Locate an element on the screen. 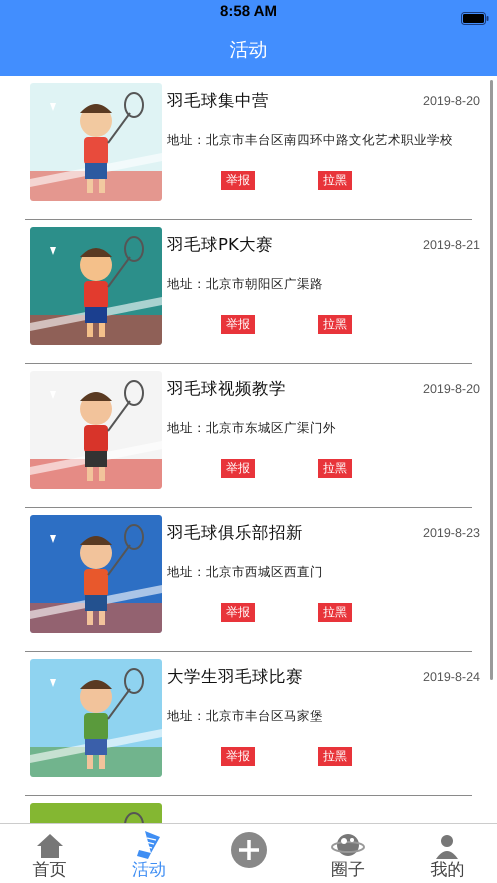 Image resolution: width=497 pixels, height=883 pixels. activity-address: 地址：北京市丰台区马家堡 is located at coordinates (245, 715).